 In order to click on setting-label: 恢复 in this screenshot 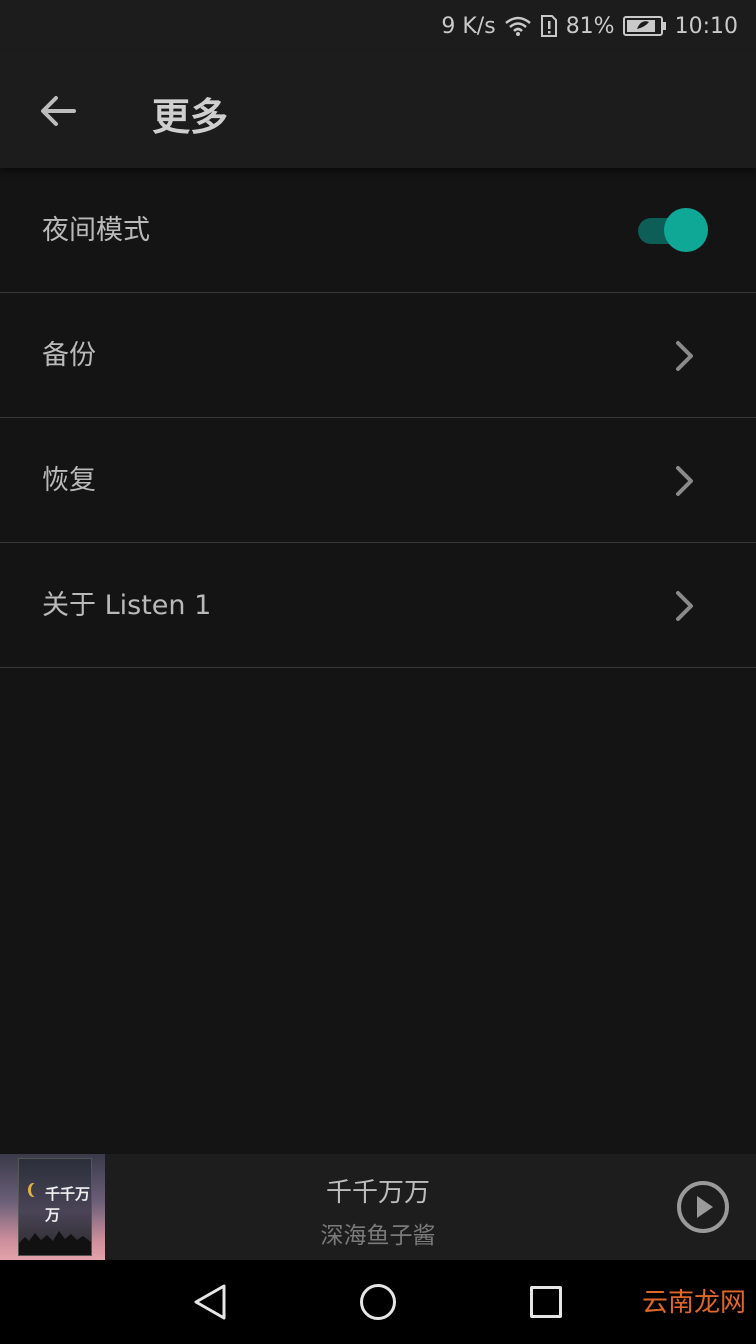, I will do `click(69, 480)`.